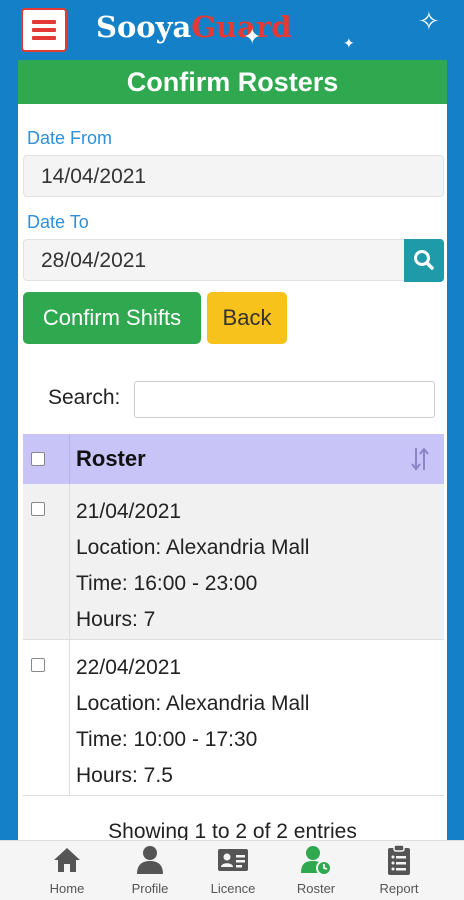 The height and width of the screenshot is (900, 464). I want to click on page-title: Confirm Rosters, so click(232, 82).